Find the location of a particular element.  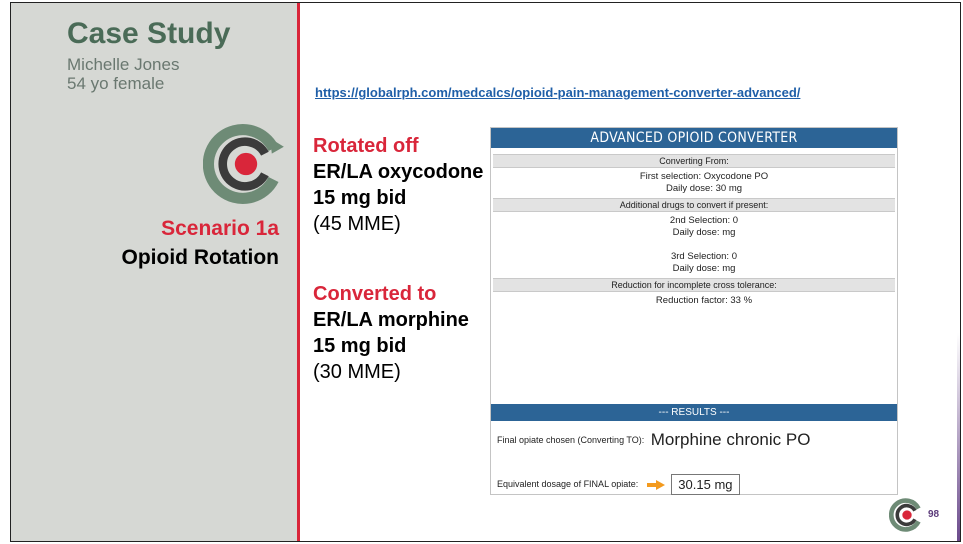

scenario-title: Scenario 1a is located at coordinates (220, 228).